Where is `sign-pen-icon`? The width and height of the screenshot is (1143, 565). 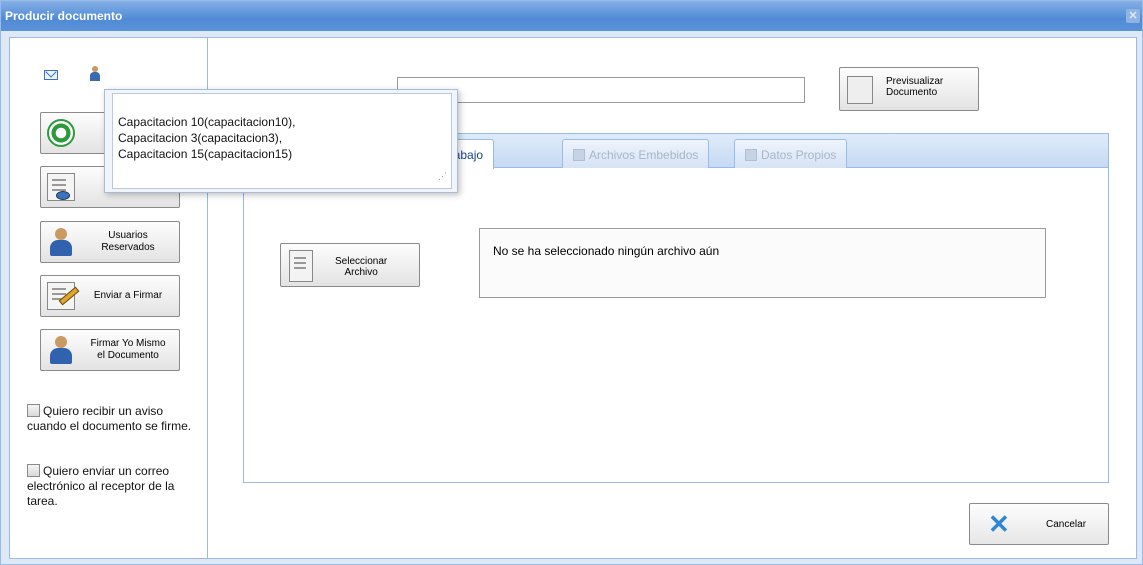
sign-pen-icon is located at coordinates (61, 296).